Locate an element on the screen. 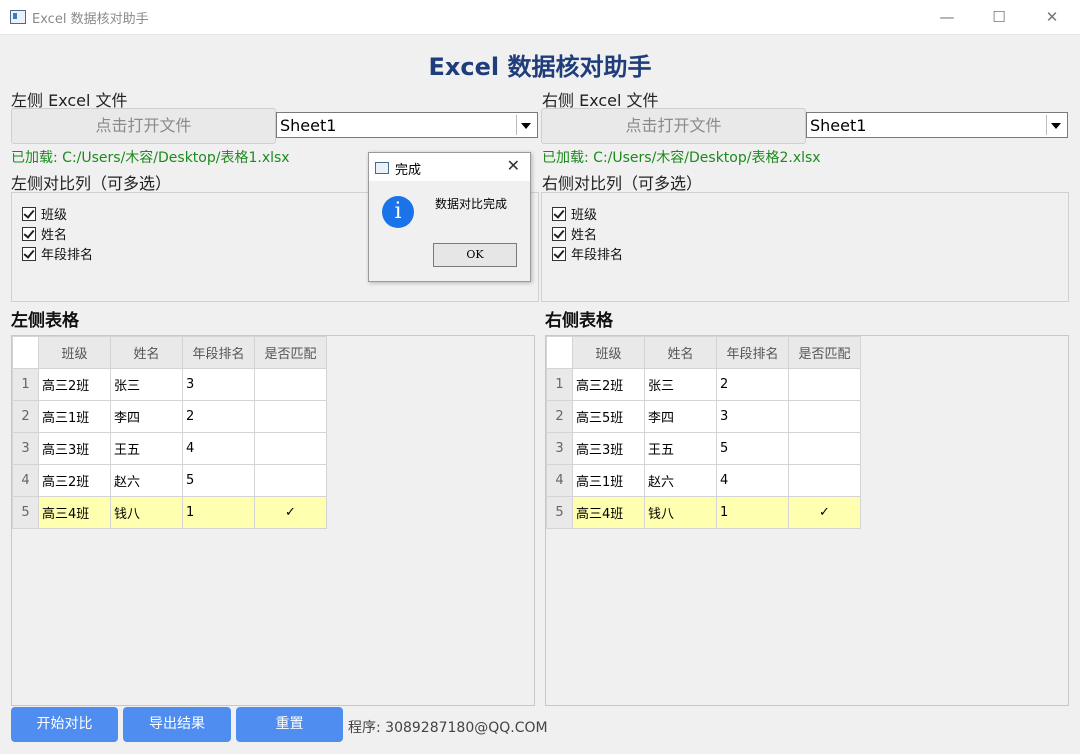 The height and width of the screenshot is (754, 1080). reset-button: 重置 is located at coordinates (289, 724).